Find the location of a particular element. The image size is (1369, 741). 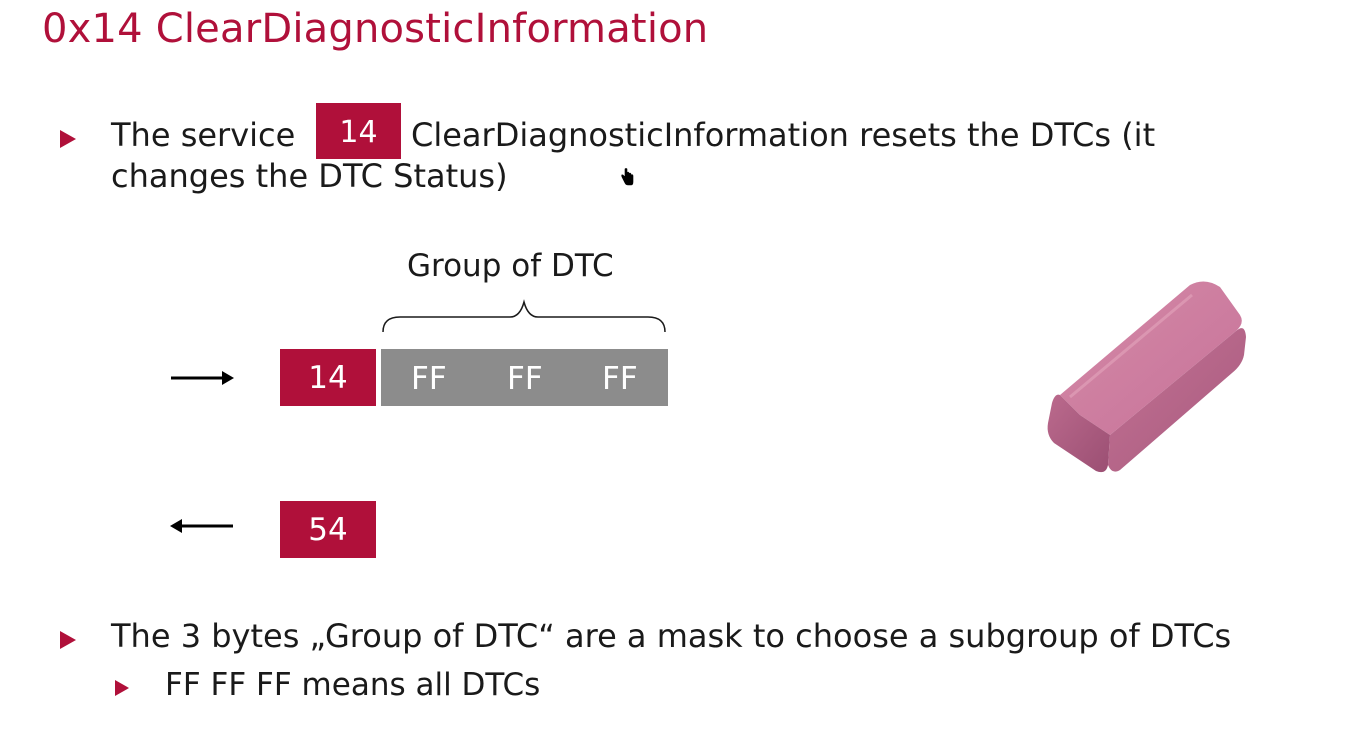

request-service-byte: 14 is located at coordinates (328, 377).